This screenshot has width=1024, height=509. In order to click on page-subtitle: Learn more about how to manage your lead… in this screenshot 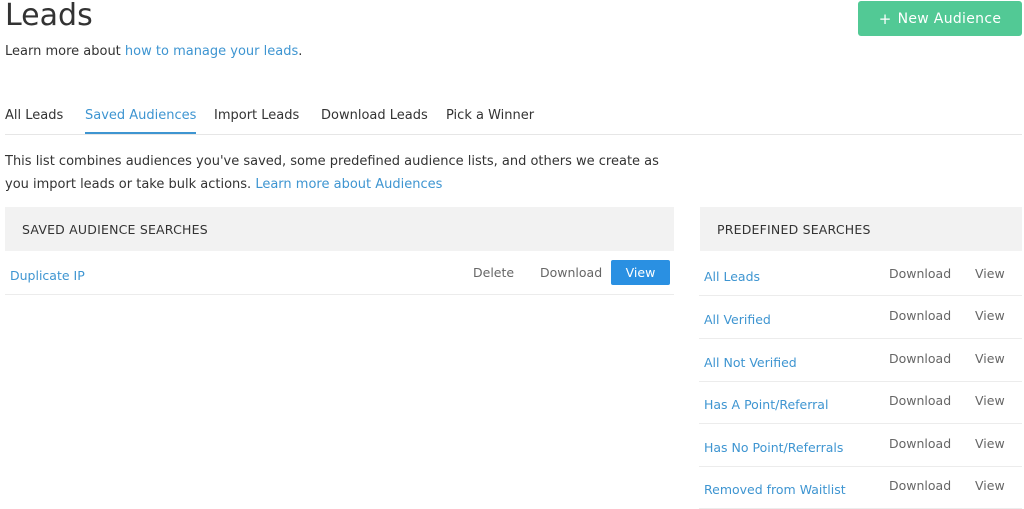, I will do `click(153, 51)`.